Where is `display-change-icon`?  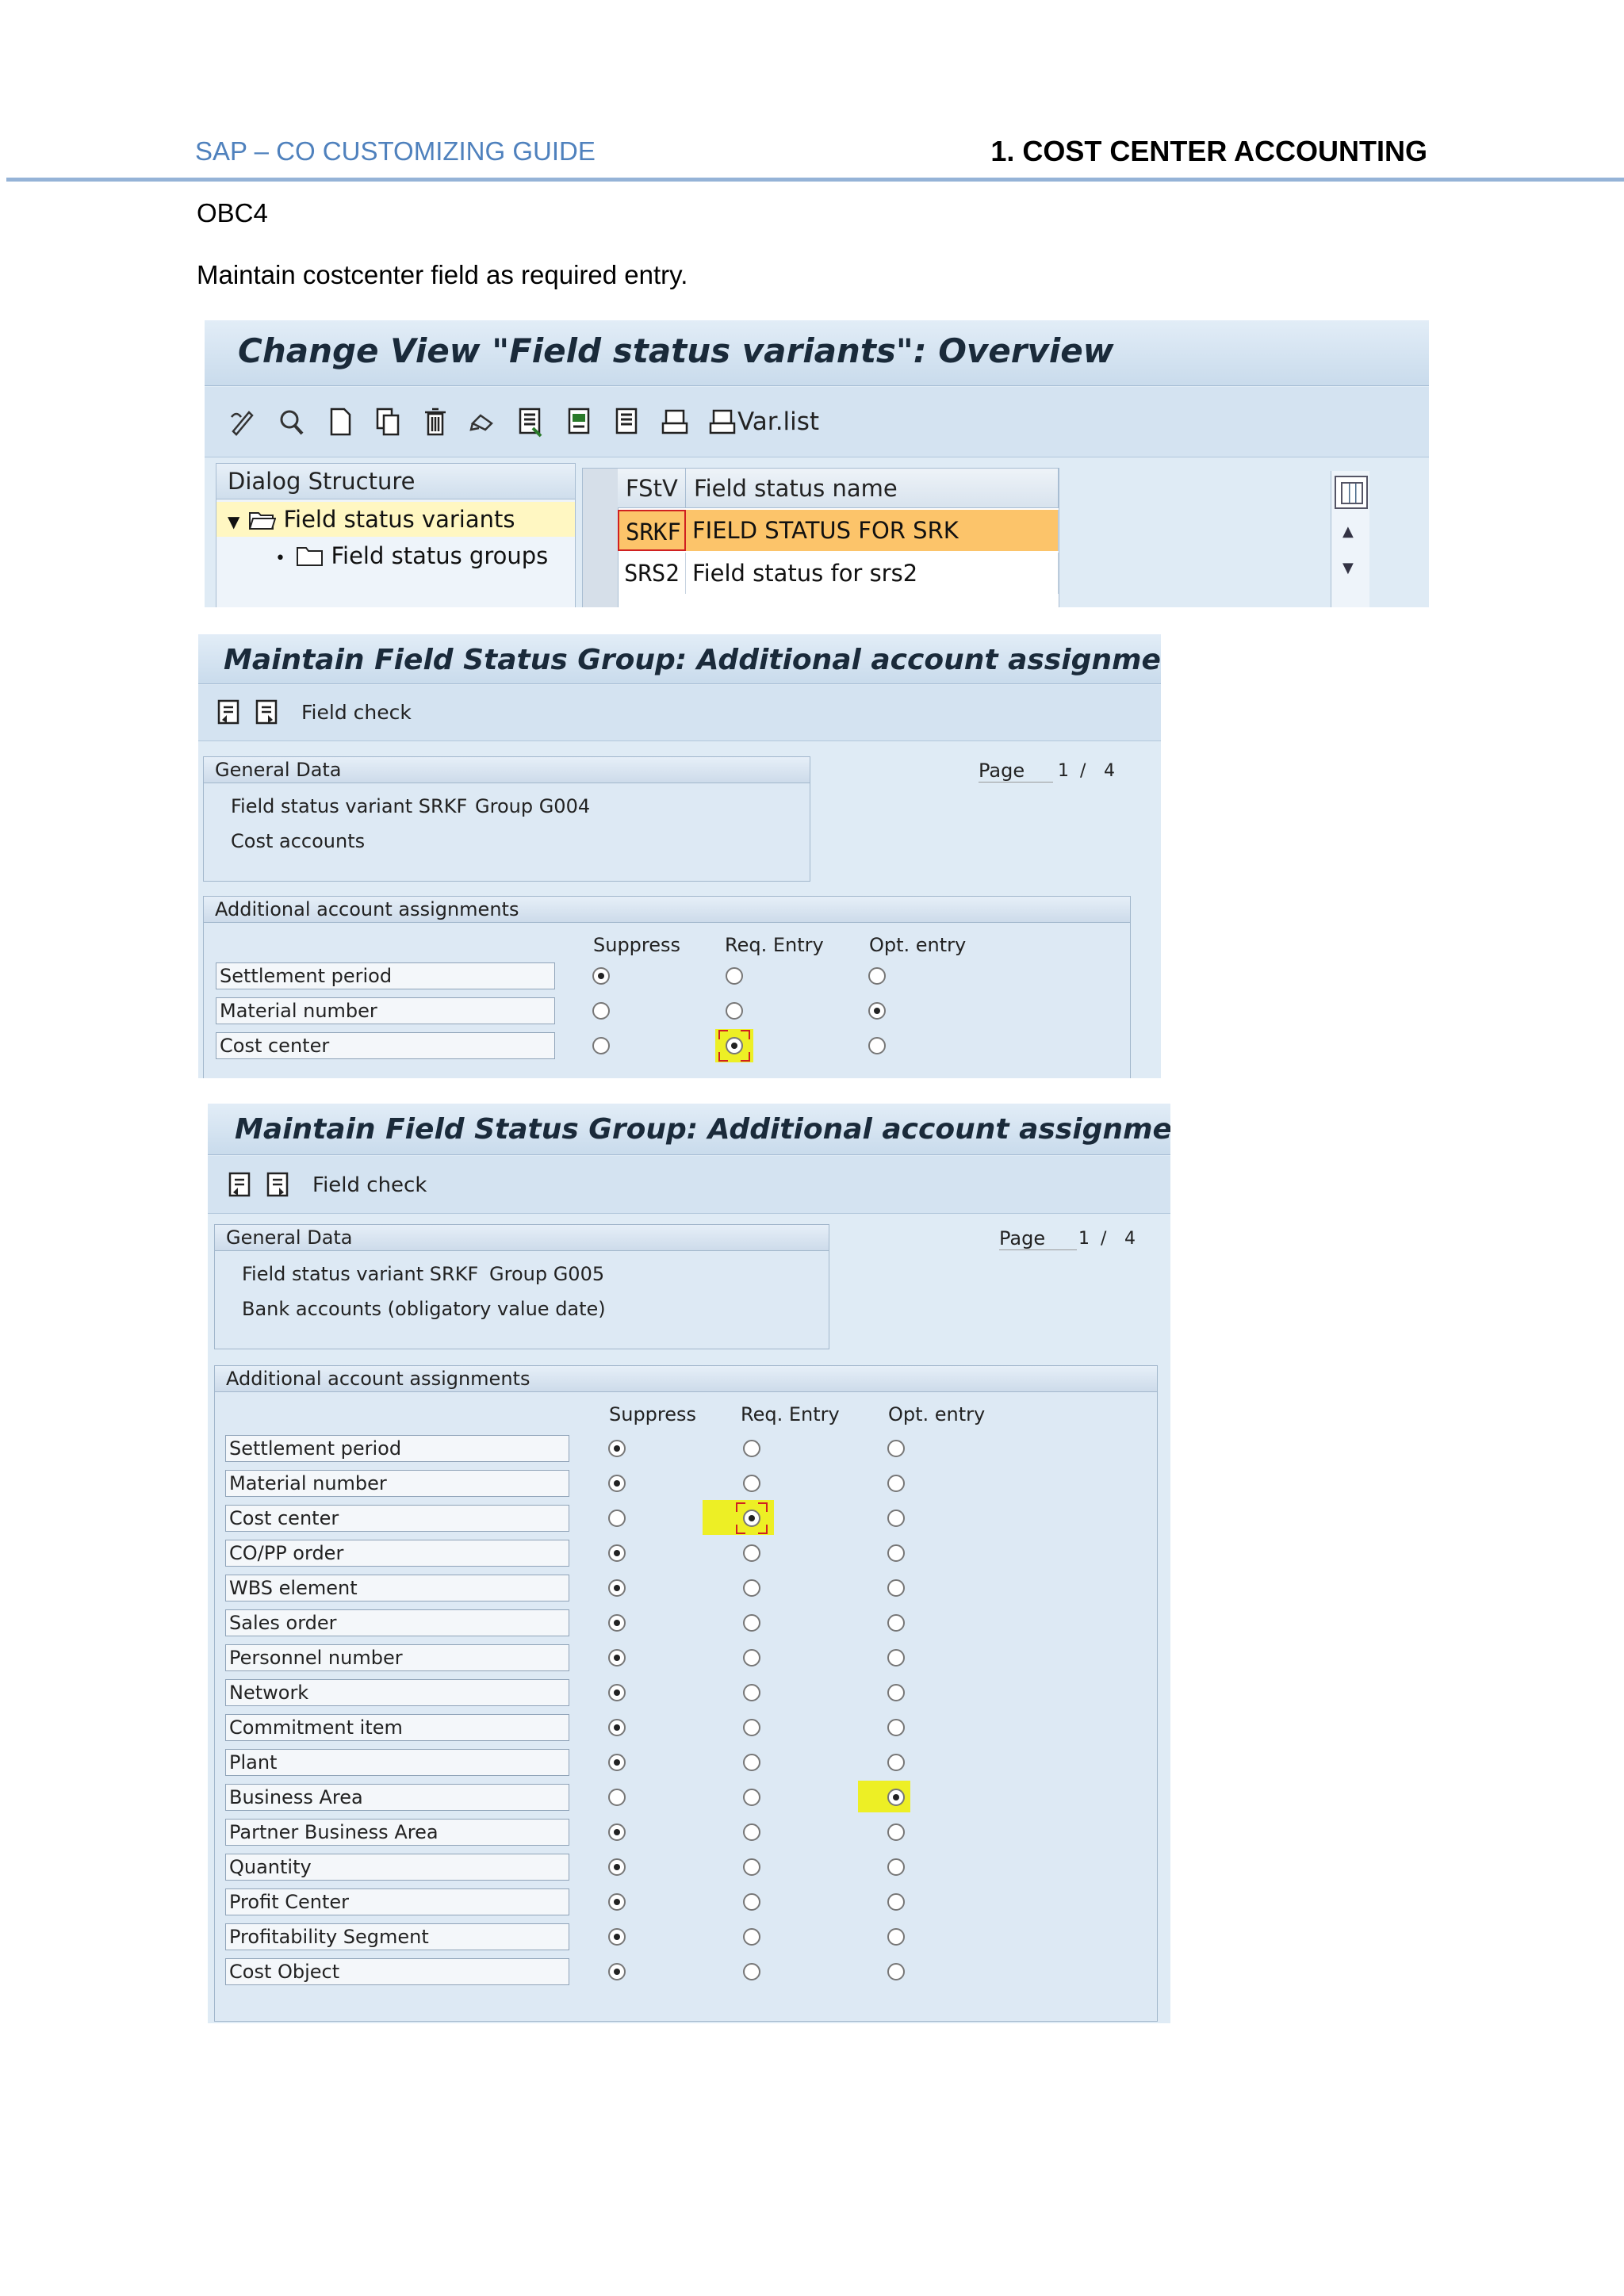
display-change-icon is located at coordinates (241, 422).